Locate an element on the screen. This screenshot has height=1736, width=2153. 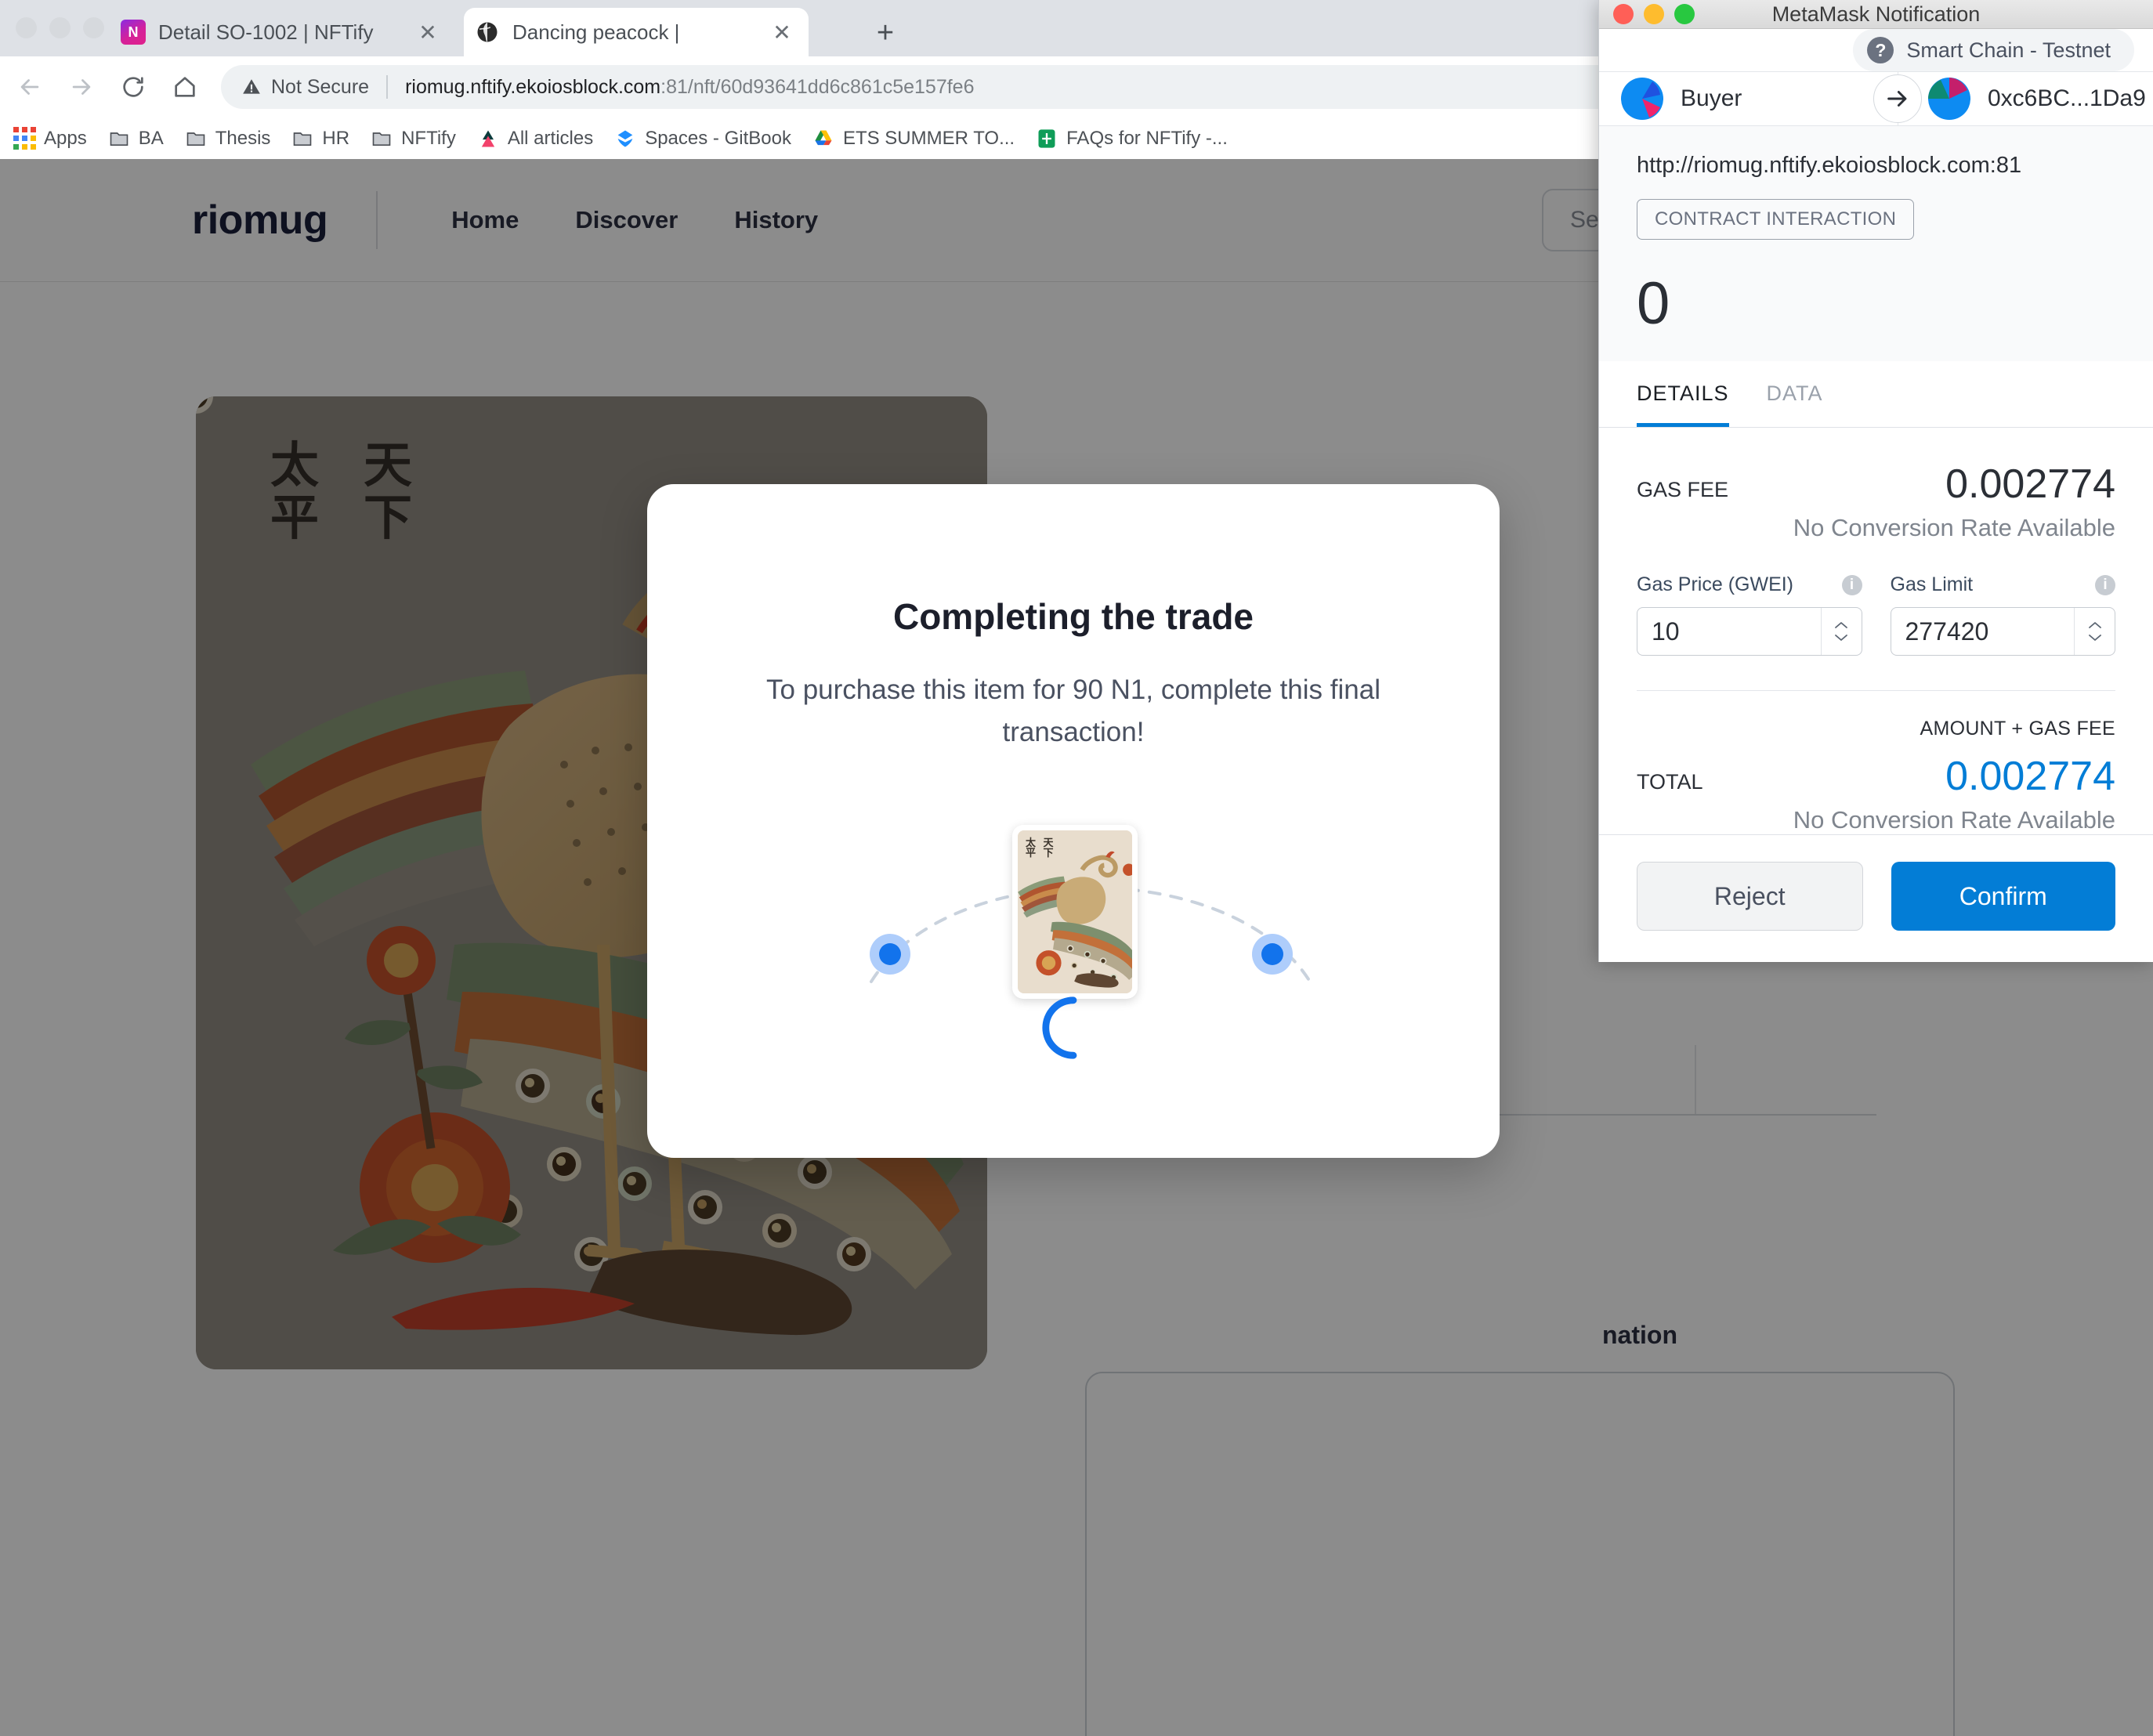
to-account: 0xc6BC...1Da9 is located at coordinates (2037, 99).